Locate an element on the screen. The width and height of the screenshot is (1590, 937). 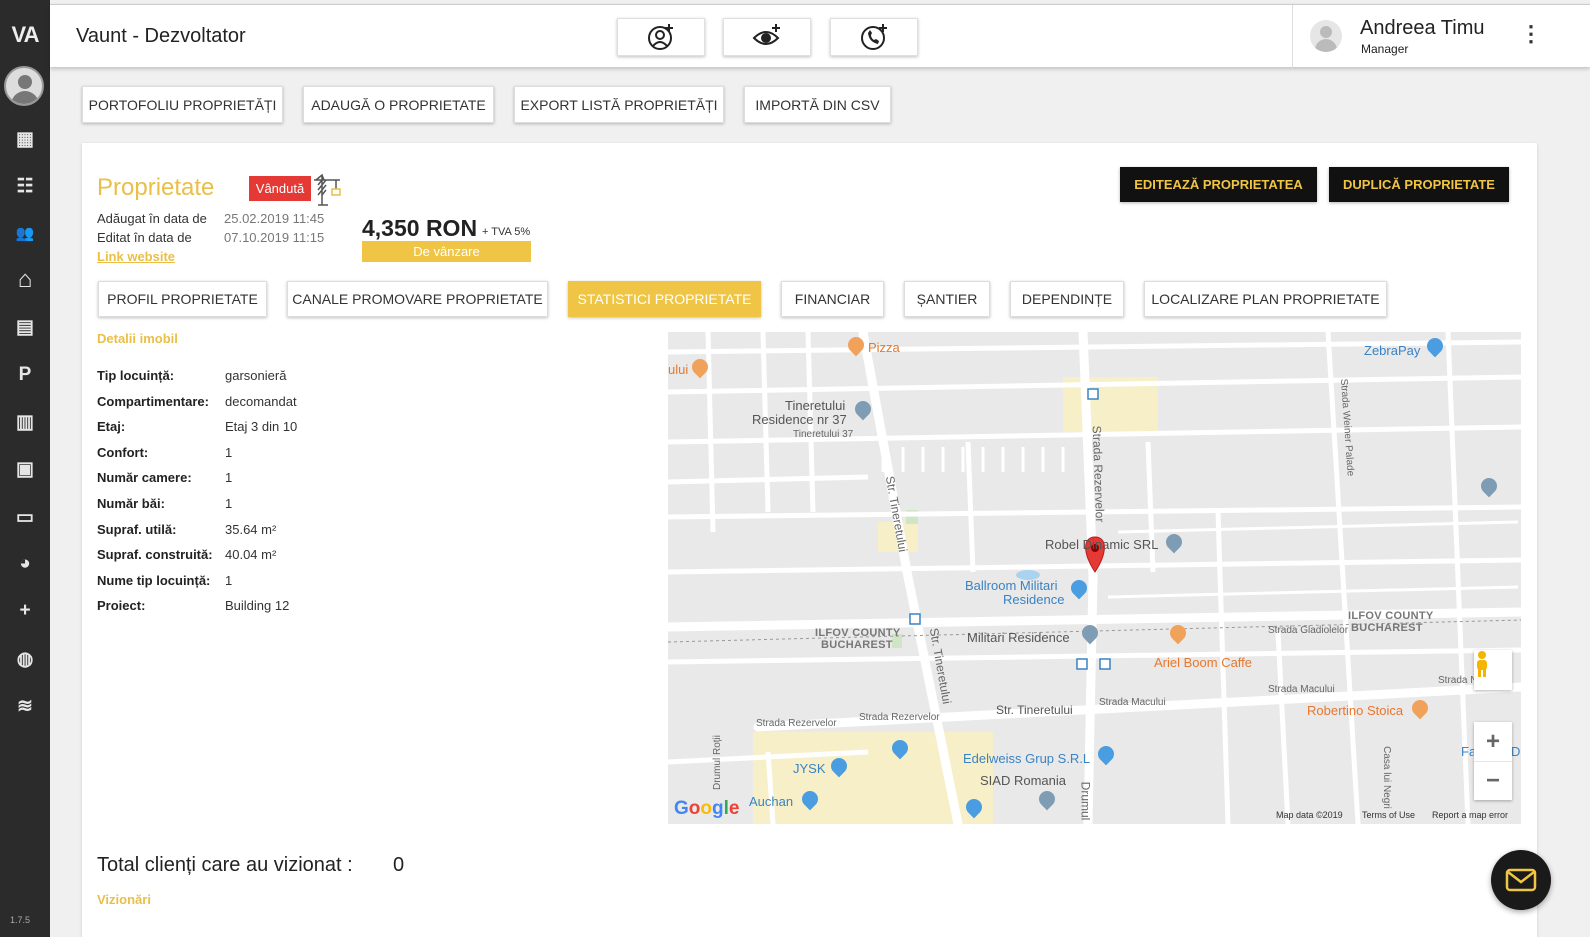
tab-statistics: STATISTICI PROPRIETATE is located at coordinates (664, 299).